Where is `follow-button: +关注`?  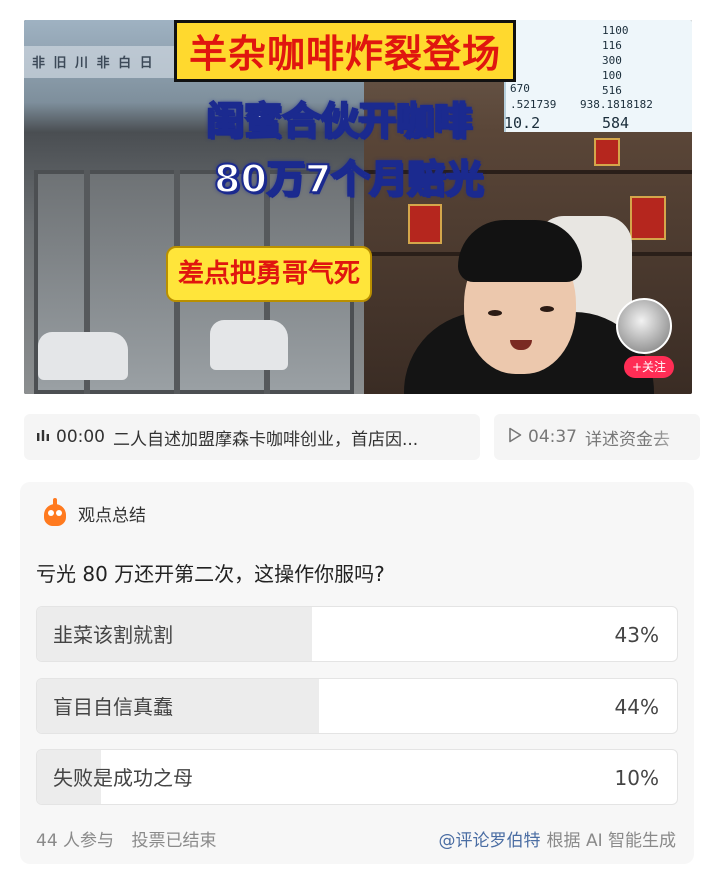 follow-button: +关注 is located at coordinates (649, 367).